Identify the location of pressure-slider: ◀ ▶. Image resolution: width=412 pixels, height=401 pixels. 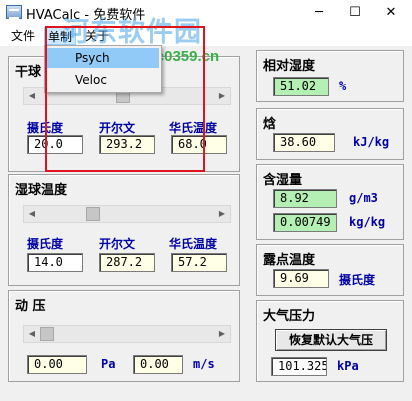
(127, 334).